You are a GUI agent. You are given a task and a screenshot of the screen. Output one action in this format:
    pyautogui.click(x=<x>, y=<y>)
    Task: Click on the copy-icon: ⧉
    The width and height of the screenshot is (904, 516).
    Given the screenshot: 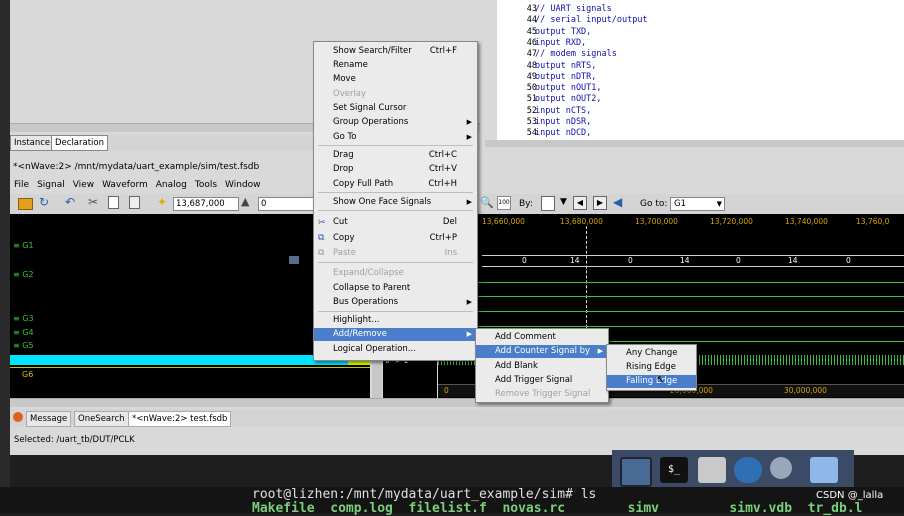 What is the action you would take?
    pyautogui.click(x=321, y=238)
    